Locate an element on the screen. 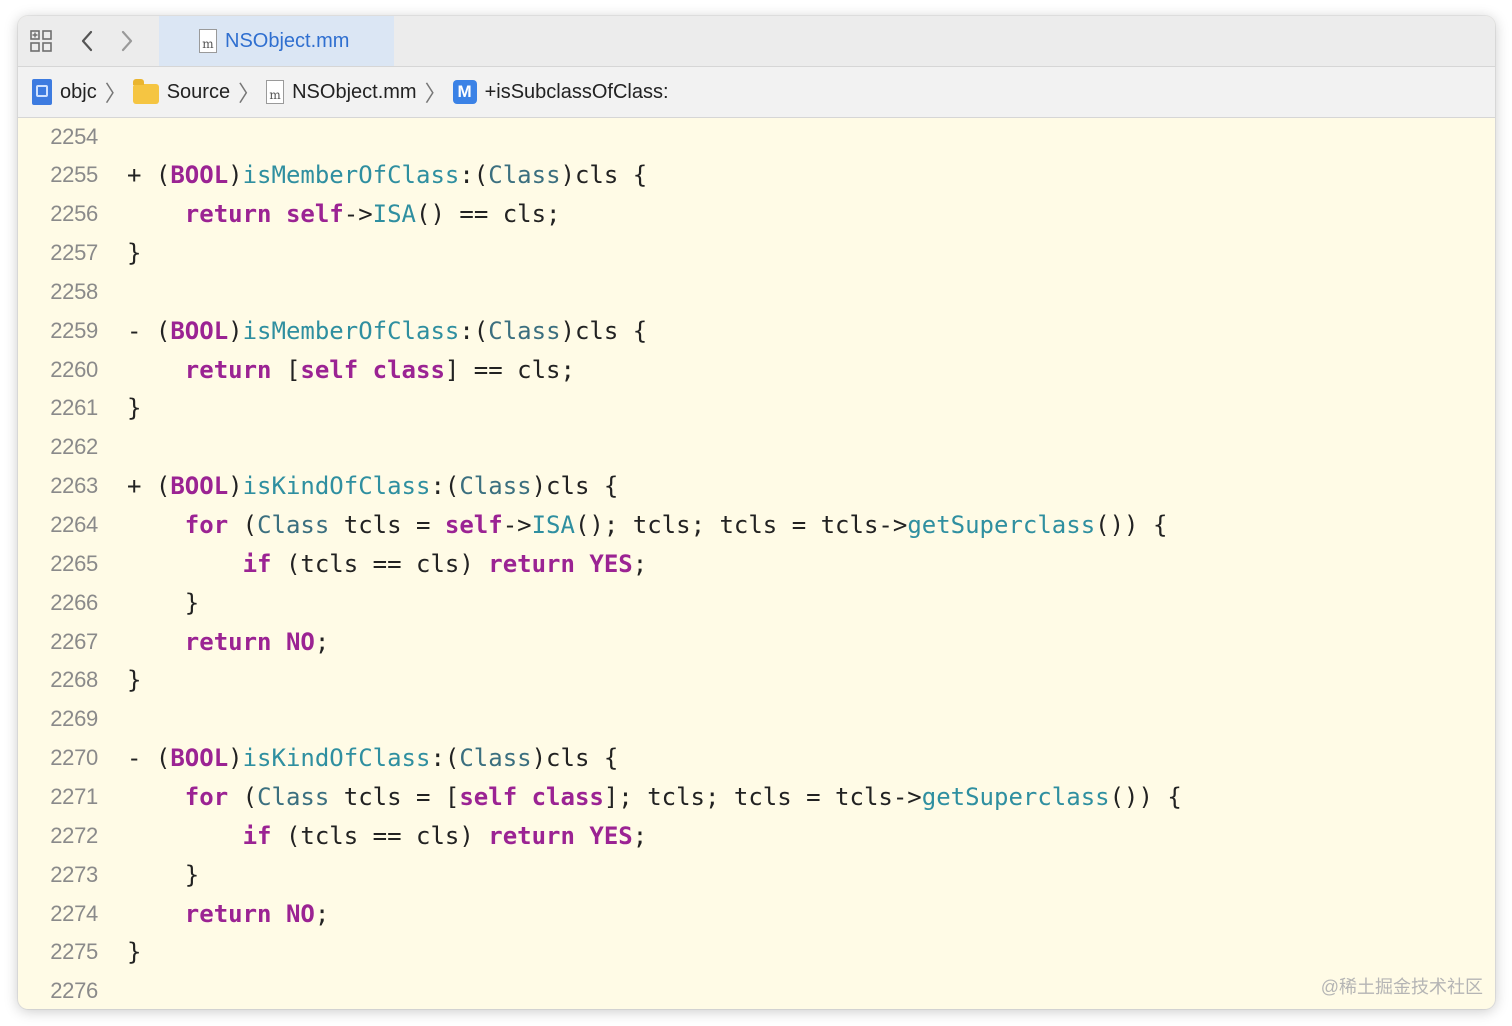 The height and width of the screenshot is (1026, 1512). code-line: 2257} is located at coordinates (756, 253).